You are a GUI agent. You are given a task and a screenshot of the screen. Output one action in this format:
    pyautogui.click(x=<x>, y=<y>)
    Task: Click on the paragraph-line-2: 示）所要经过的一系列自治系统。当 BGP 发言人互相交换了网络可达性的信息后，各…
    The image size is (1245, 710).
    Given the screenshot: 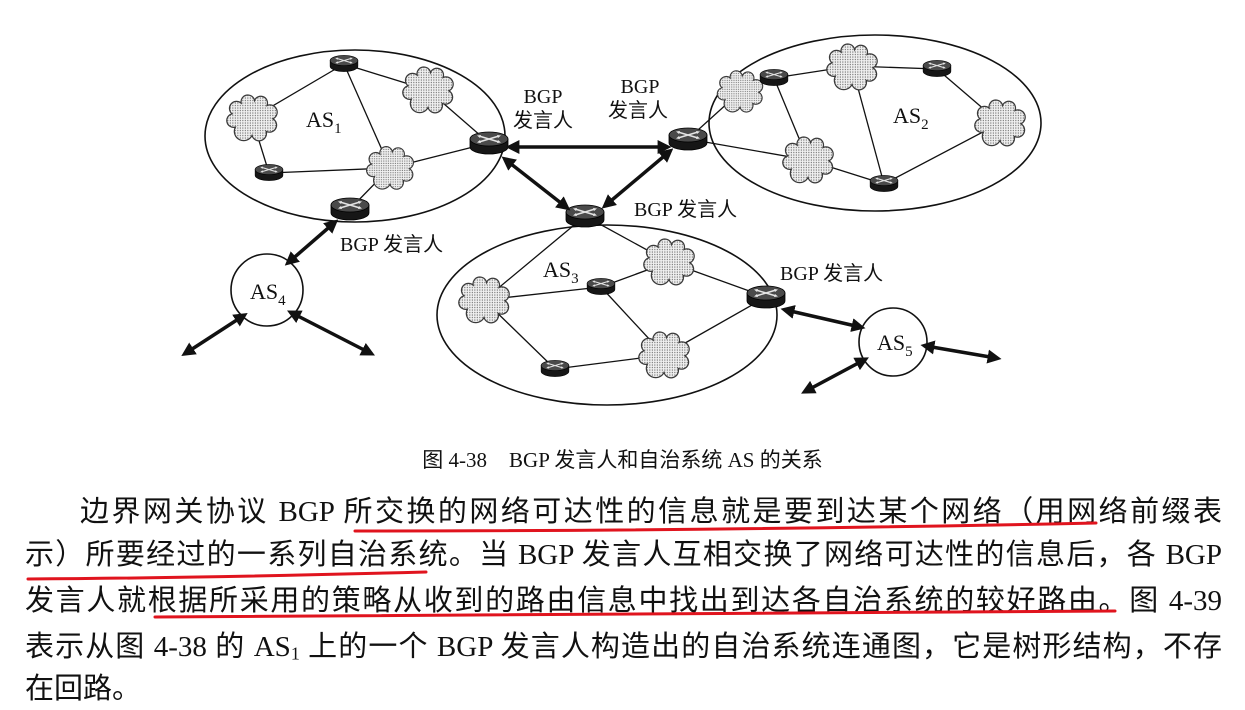 What is the action you would take?
    pyautogui.click(x=623, y=555)
    